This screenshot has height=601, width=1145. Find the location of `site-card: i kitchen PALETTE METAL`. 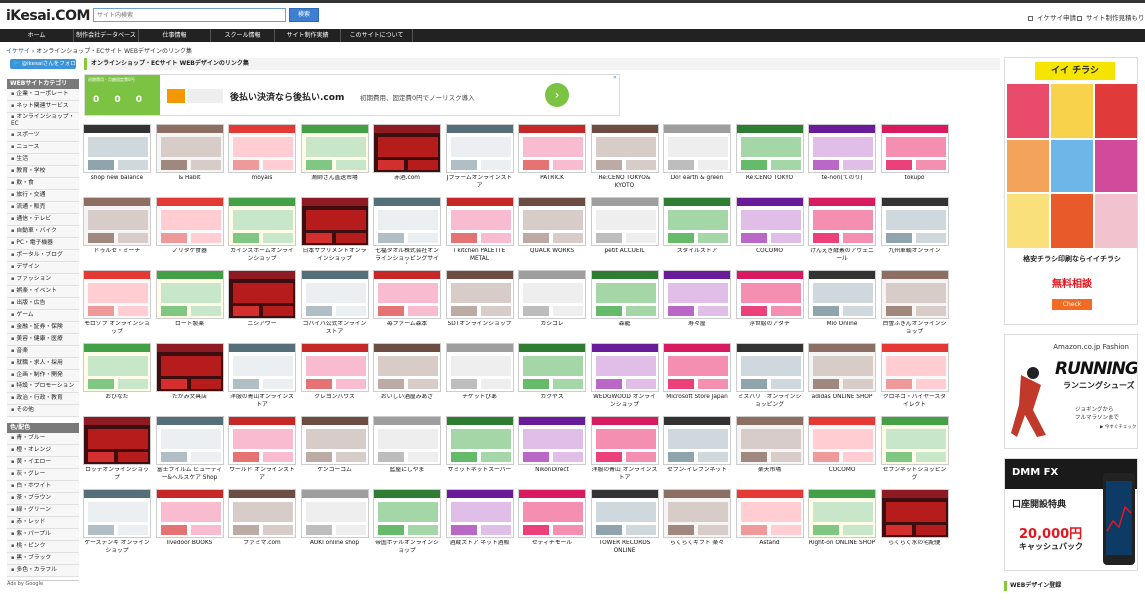

site-card: i kitchen PALETTE METAL is located at coordinates (480, 230).